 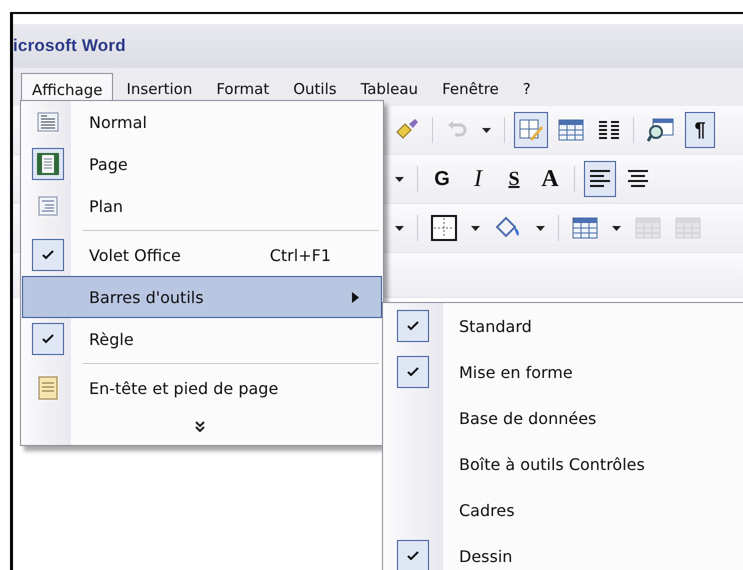 What do you see at coordinates (118, 122) in the screenshot?
I see `menu-item-label: Normal` at bounding box center [118, 122].